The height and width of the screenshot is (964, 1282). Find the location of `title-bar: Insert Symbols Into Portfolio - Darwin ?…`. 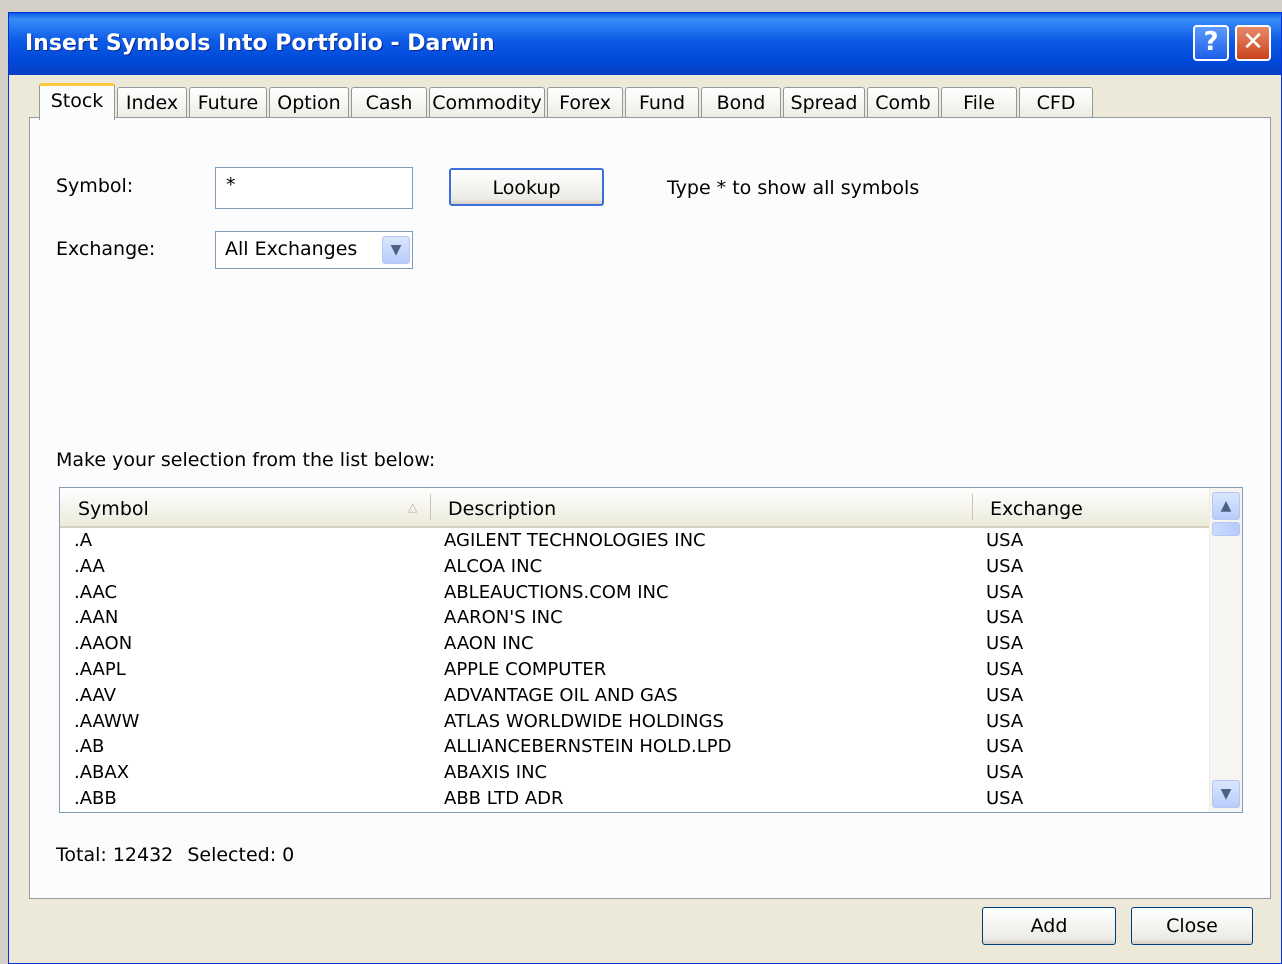

title-bar: Insert Symbols Into Portfolio - Darwin ?… is located at coordinates (645, 44).